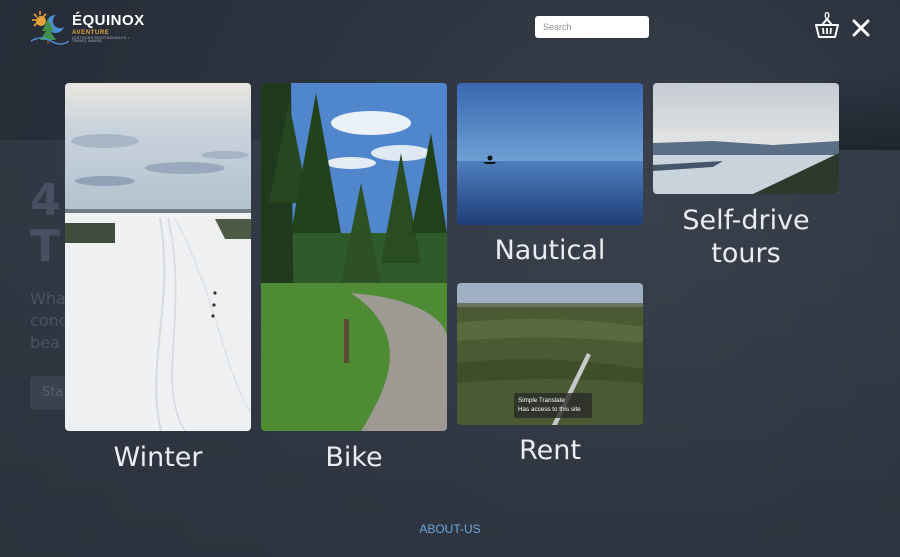  What do you see at coordinates (158, 257) in the screenshot?
I see `winter-image` at bounding box center [158, 257].